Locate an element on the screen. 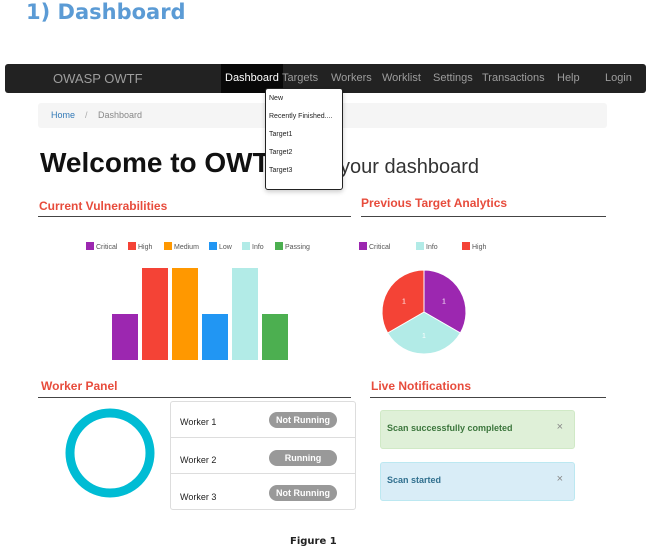 This screenshot has width=647, height=547. legend-label: Low is located at coordinates (225, 247).